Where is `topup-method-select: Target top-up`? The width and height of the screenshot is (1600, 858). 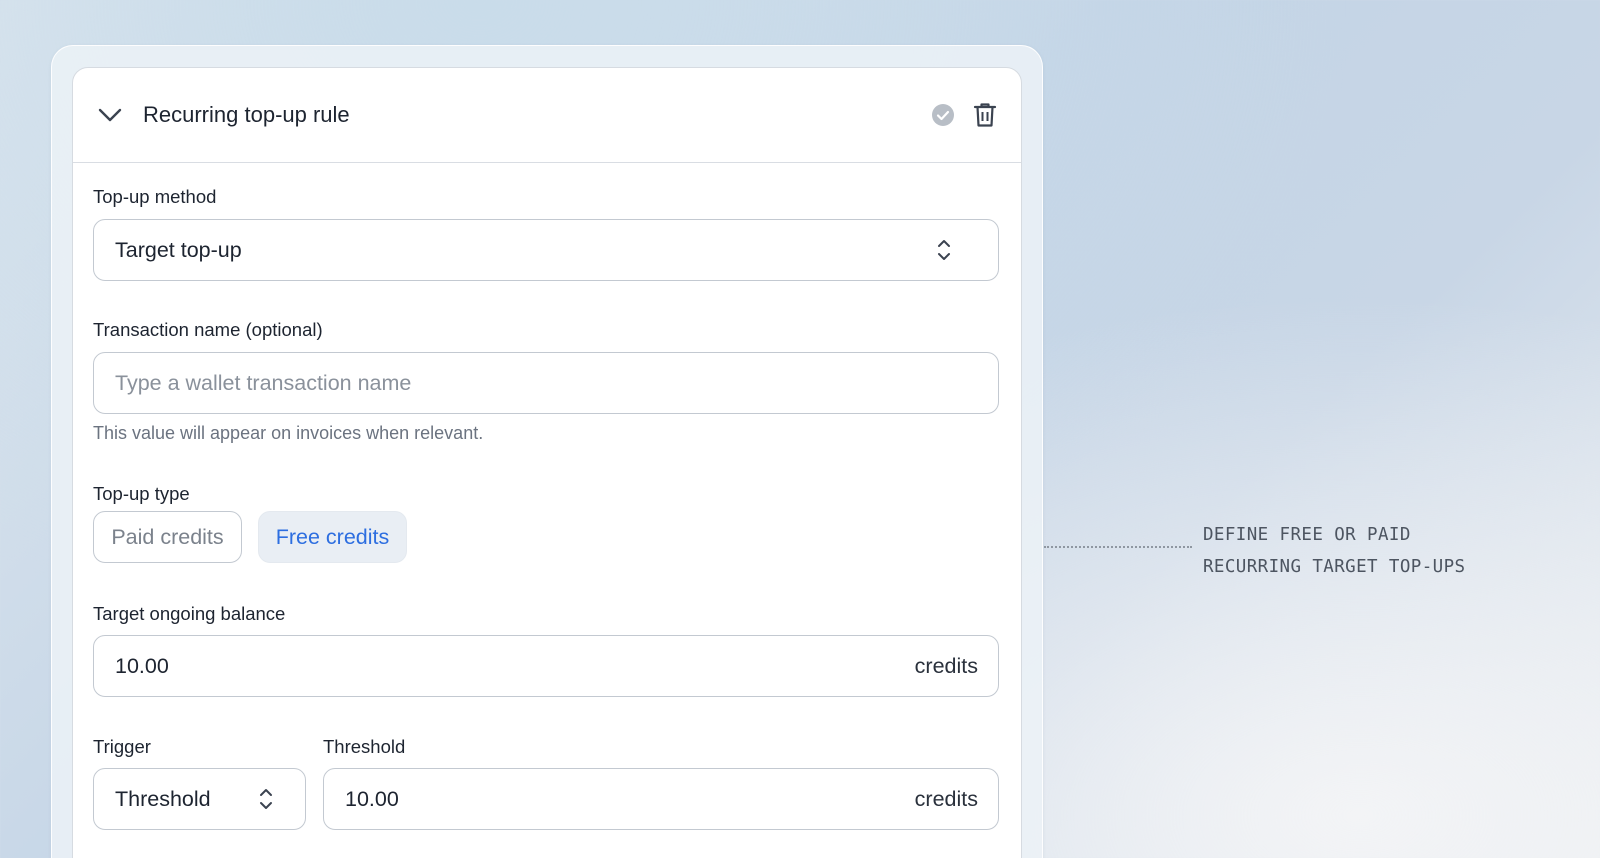
topup-method-select: Target top-up is located at coordinates (546, 250).